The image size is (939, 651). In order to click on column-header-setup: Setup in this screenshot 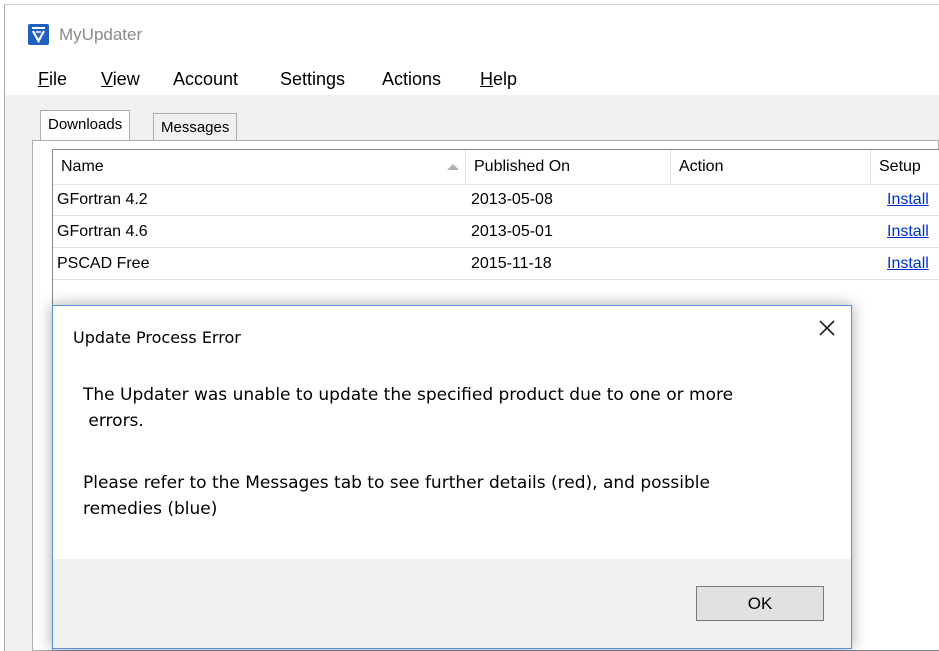, I will do `click(905, 167)`.